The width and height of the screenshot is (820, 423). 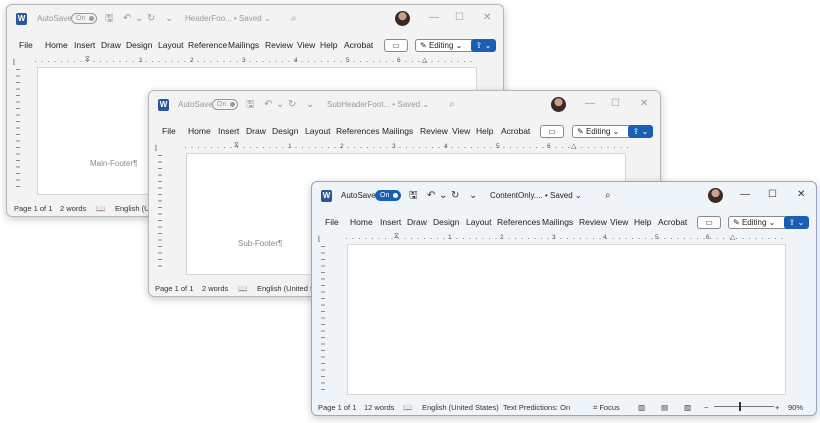 What do you see at coordinates (687, 407) in the screenshot?
I see `web-layout-icon: ▧` at bounding box center [687, 407].